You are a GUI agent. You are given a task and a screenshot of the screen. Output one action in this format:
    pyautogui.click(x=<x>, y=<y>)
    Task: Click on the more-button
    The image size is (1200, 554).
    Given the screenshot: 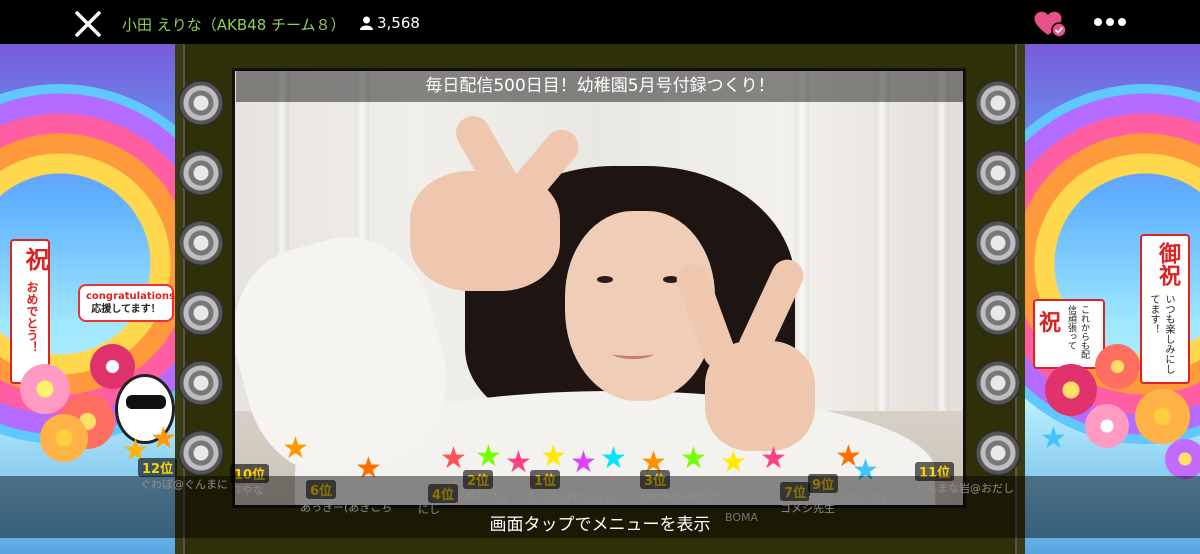 What is the action you would take?
    pyautogui.click(x=1110, y=22)
    